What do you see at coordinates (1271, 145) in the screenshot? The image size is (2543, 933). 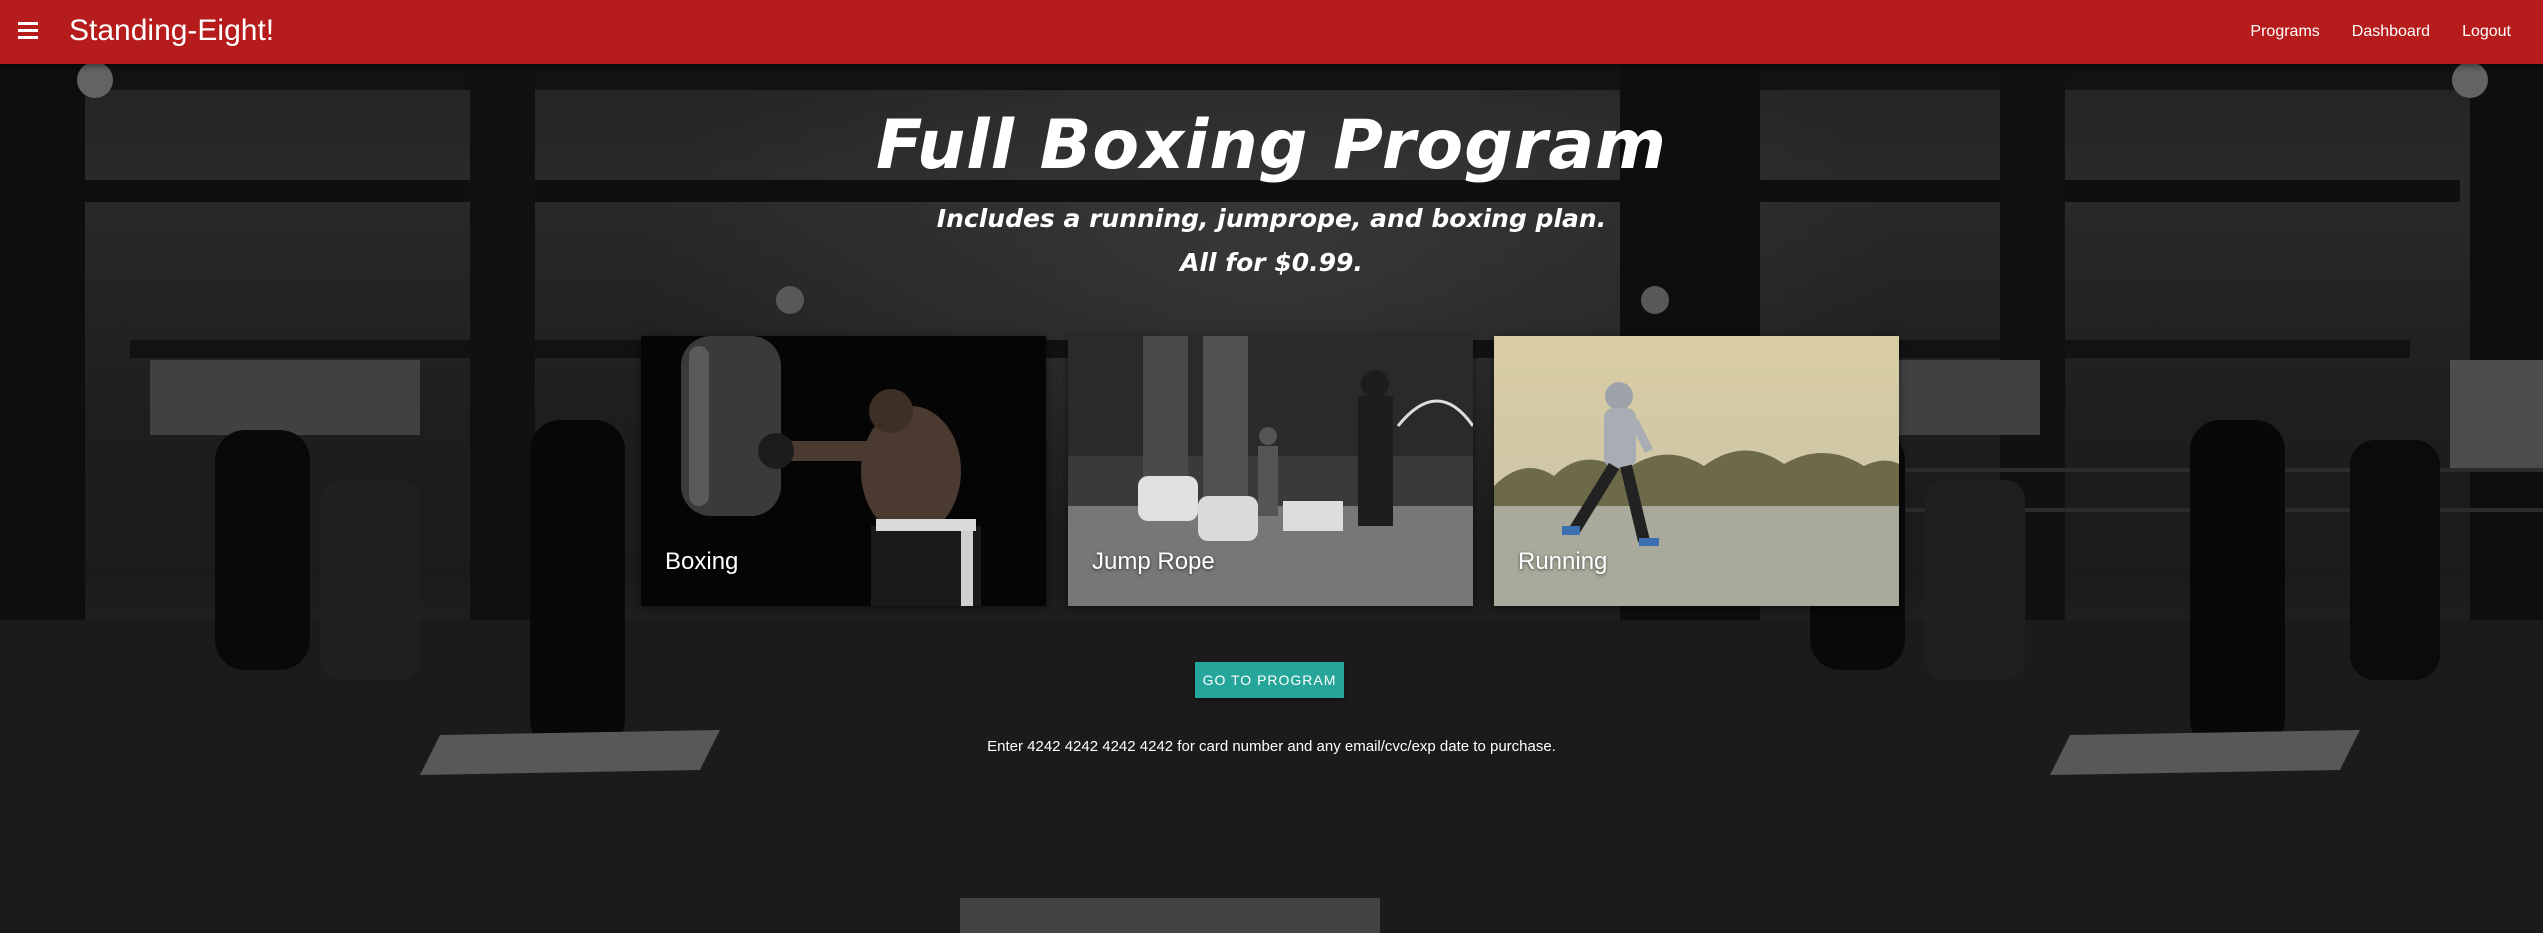 I see `page-title: Full Boxing Program` at bounding box center [1271, 145].